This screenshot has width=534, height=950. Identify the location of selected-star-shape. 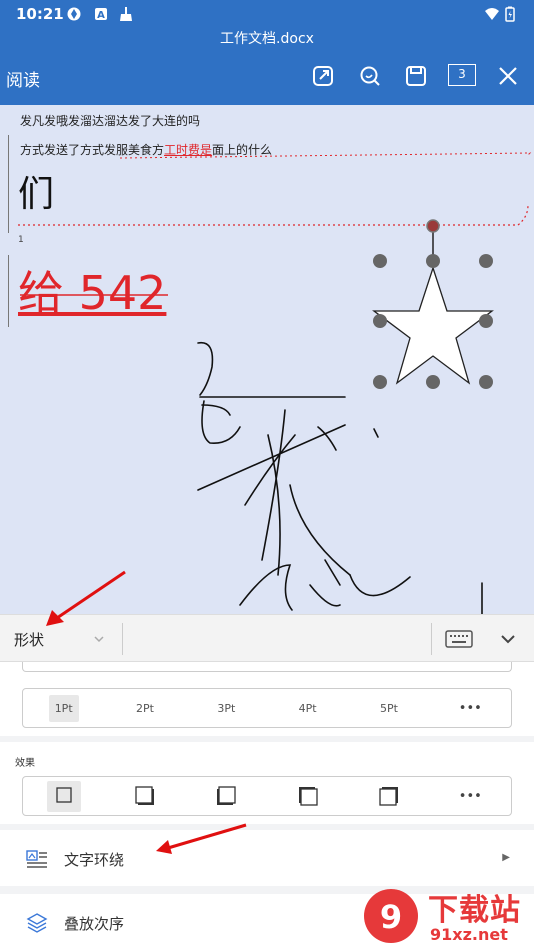
(433, 304).